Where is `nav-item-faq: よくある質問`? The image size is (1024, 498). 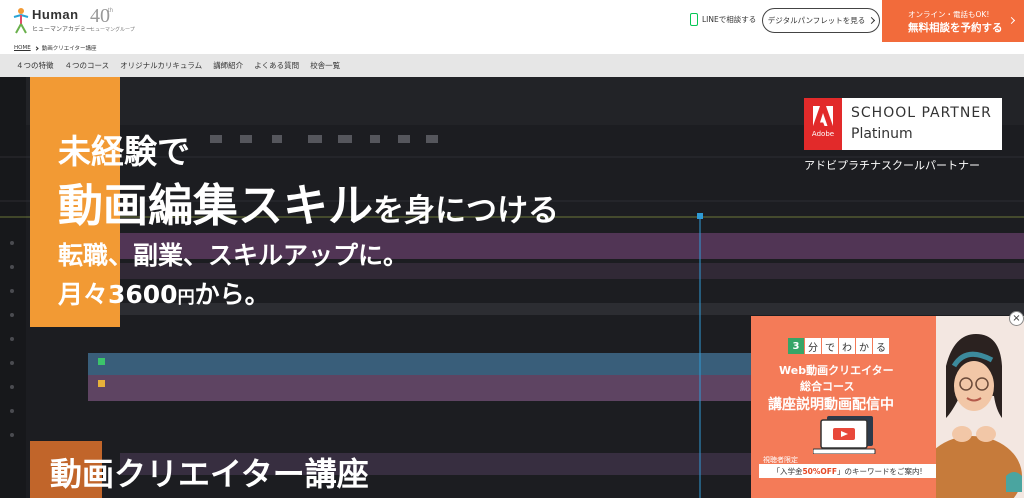
nav-item-faq: よくある質問 is located at coordinates (276, 65).